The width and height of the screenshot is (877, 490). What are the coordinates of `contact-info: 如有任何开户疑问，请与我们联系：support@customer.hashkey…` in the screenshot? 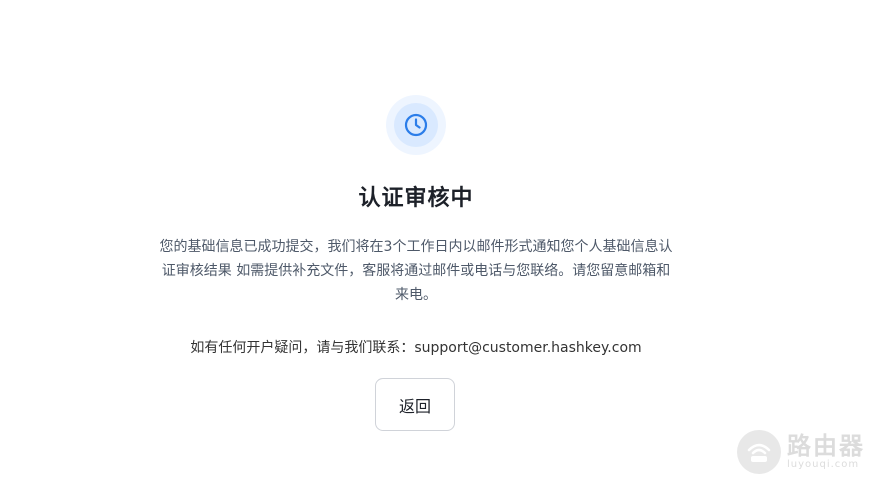 It's located at (416, 348).